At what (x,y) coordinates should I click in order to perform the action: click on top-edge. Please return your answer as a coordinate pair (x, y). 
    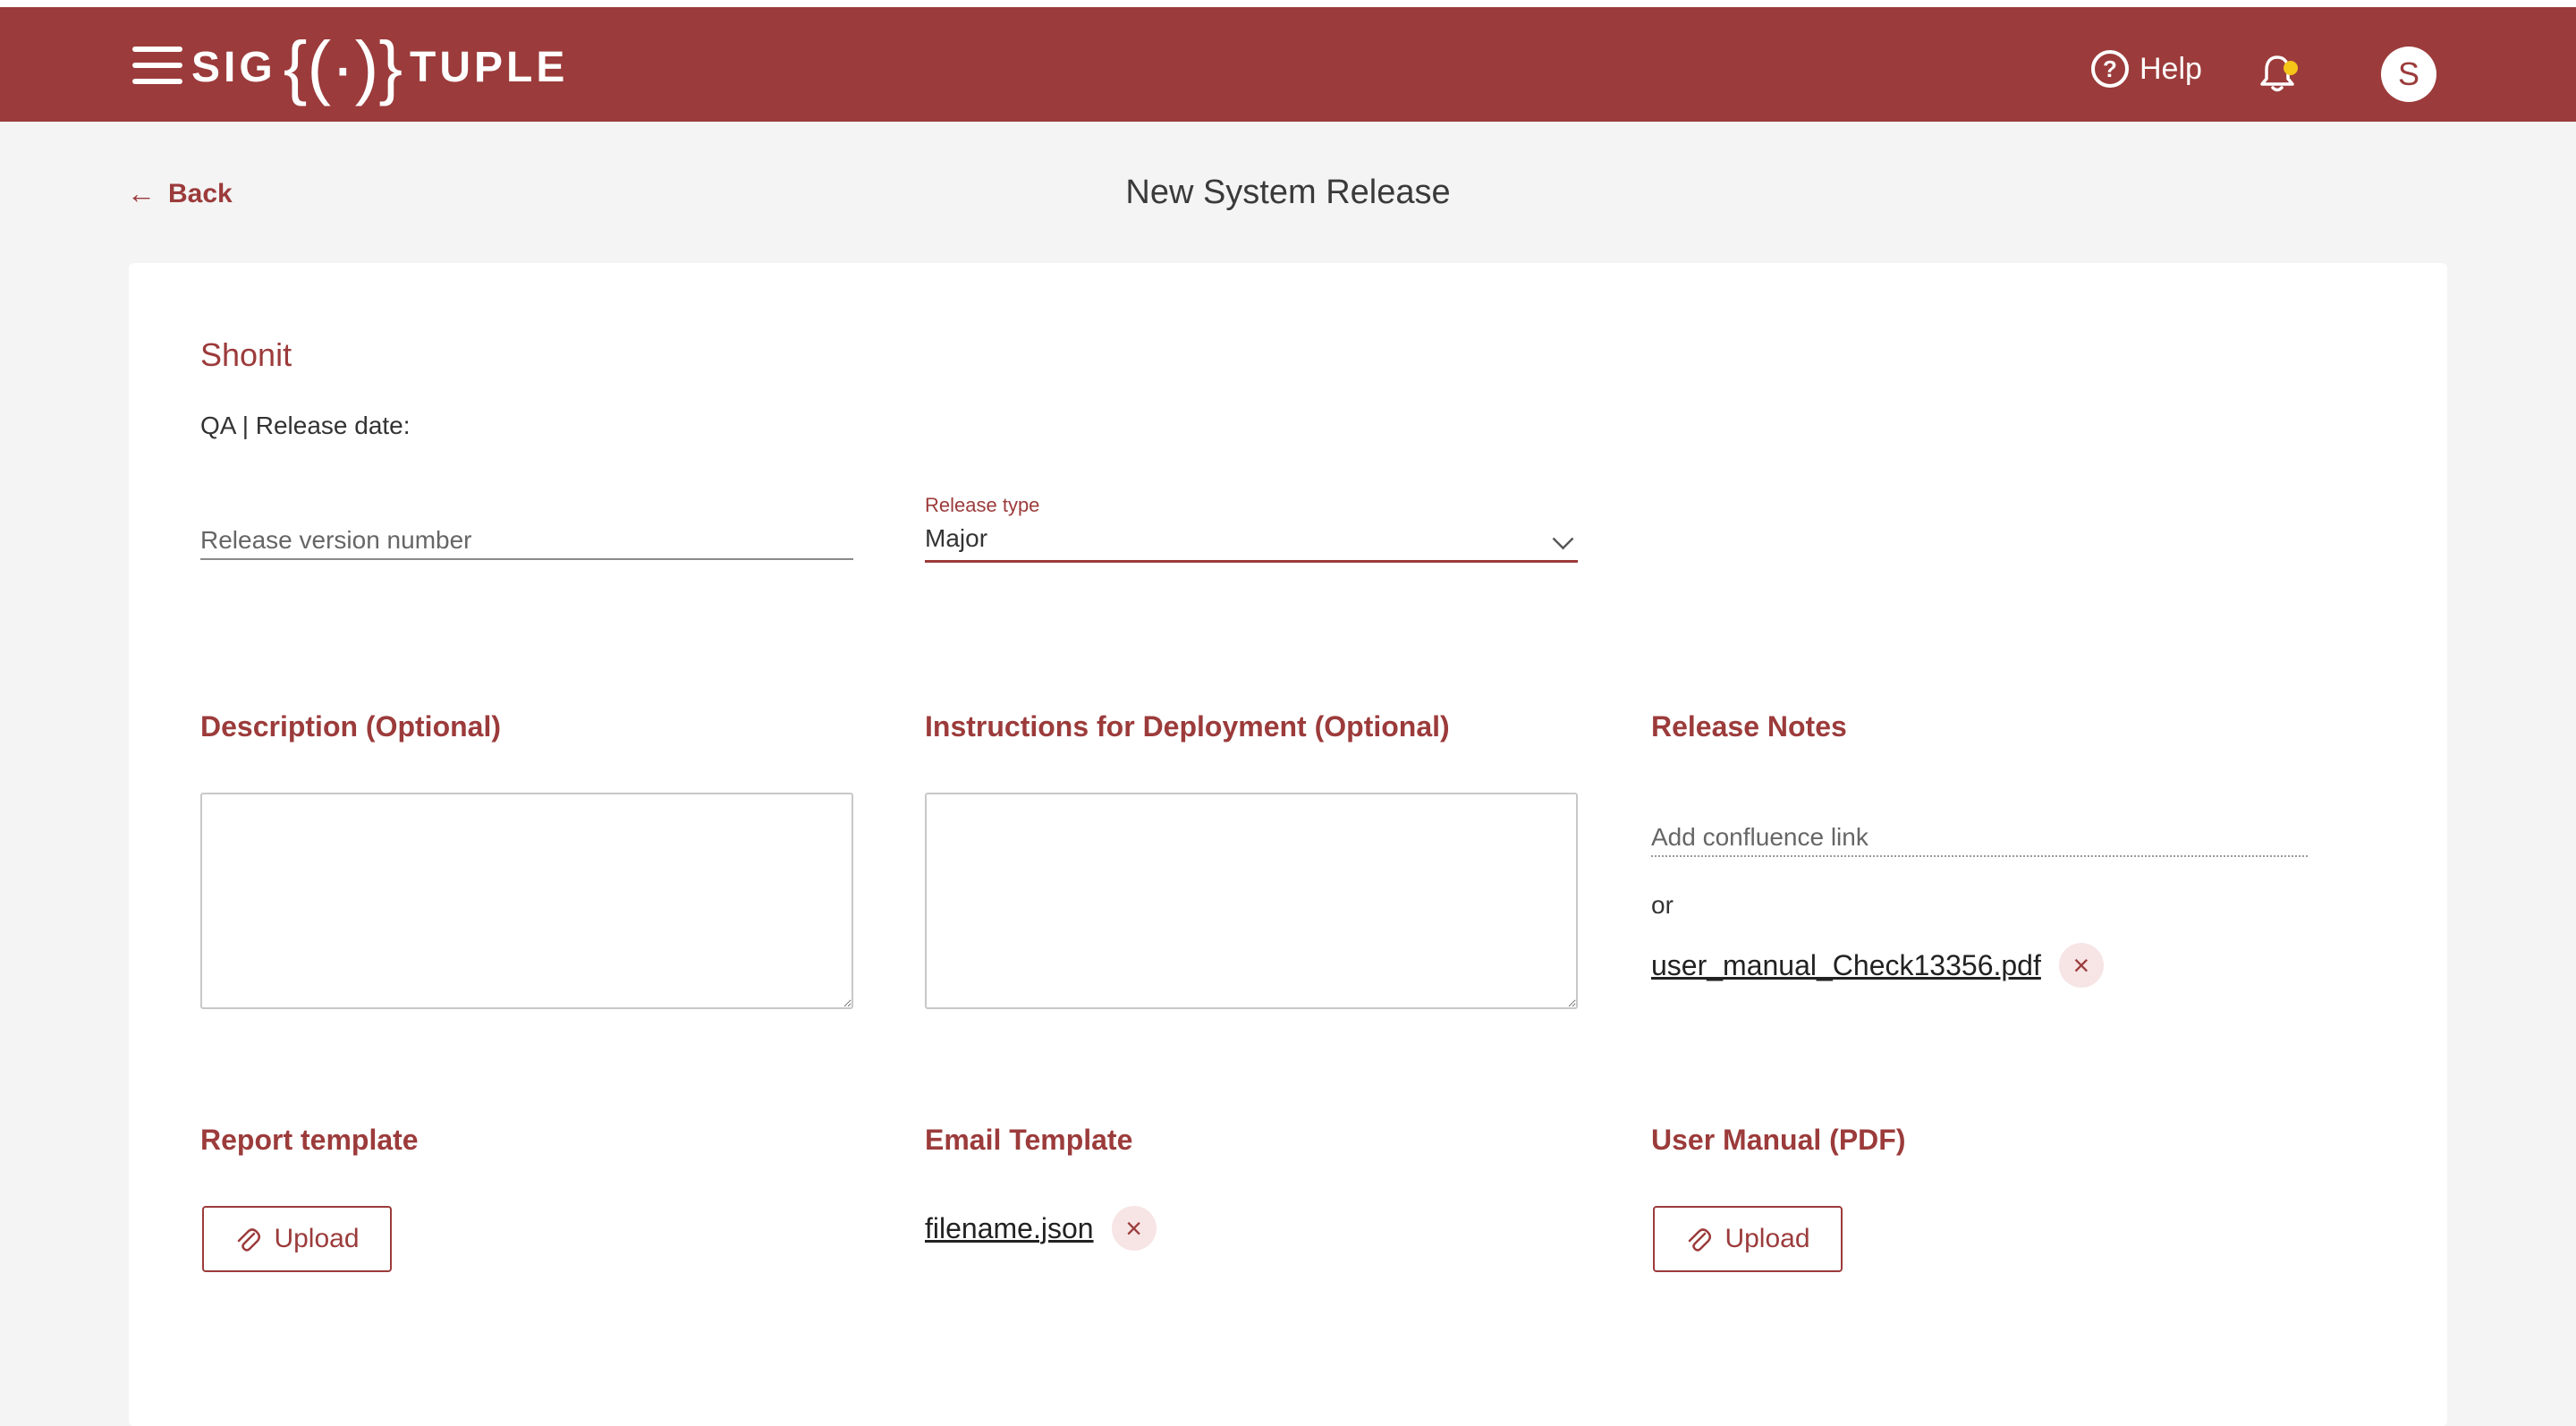
    Looking at the image, I should click on (1288, 4).